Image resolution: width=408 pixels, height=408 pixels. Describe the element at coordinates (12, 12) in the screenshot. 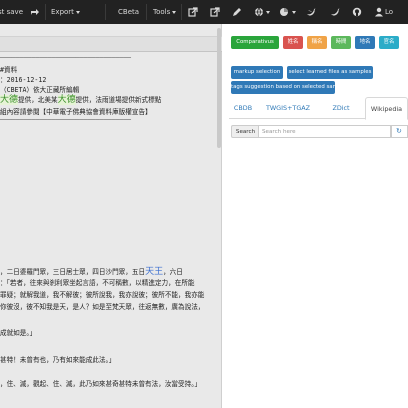

I see `last-save-status: st save` at that location.